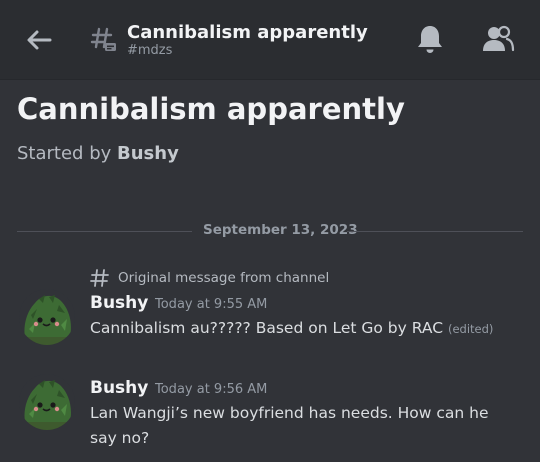  What do you see at coordinates (498, 39) in the screenshot?
I see `members-icon` at bounding box center [498, 39].